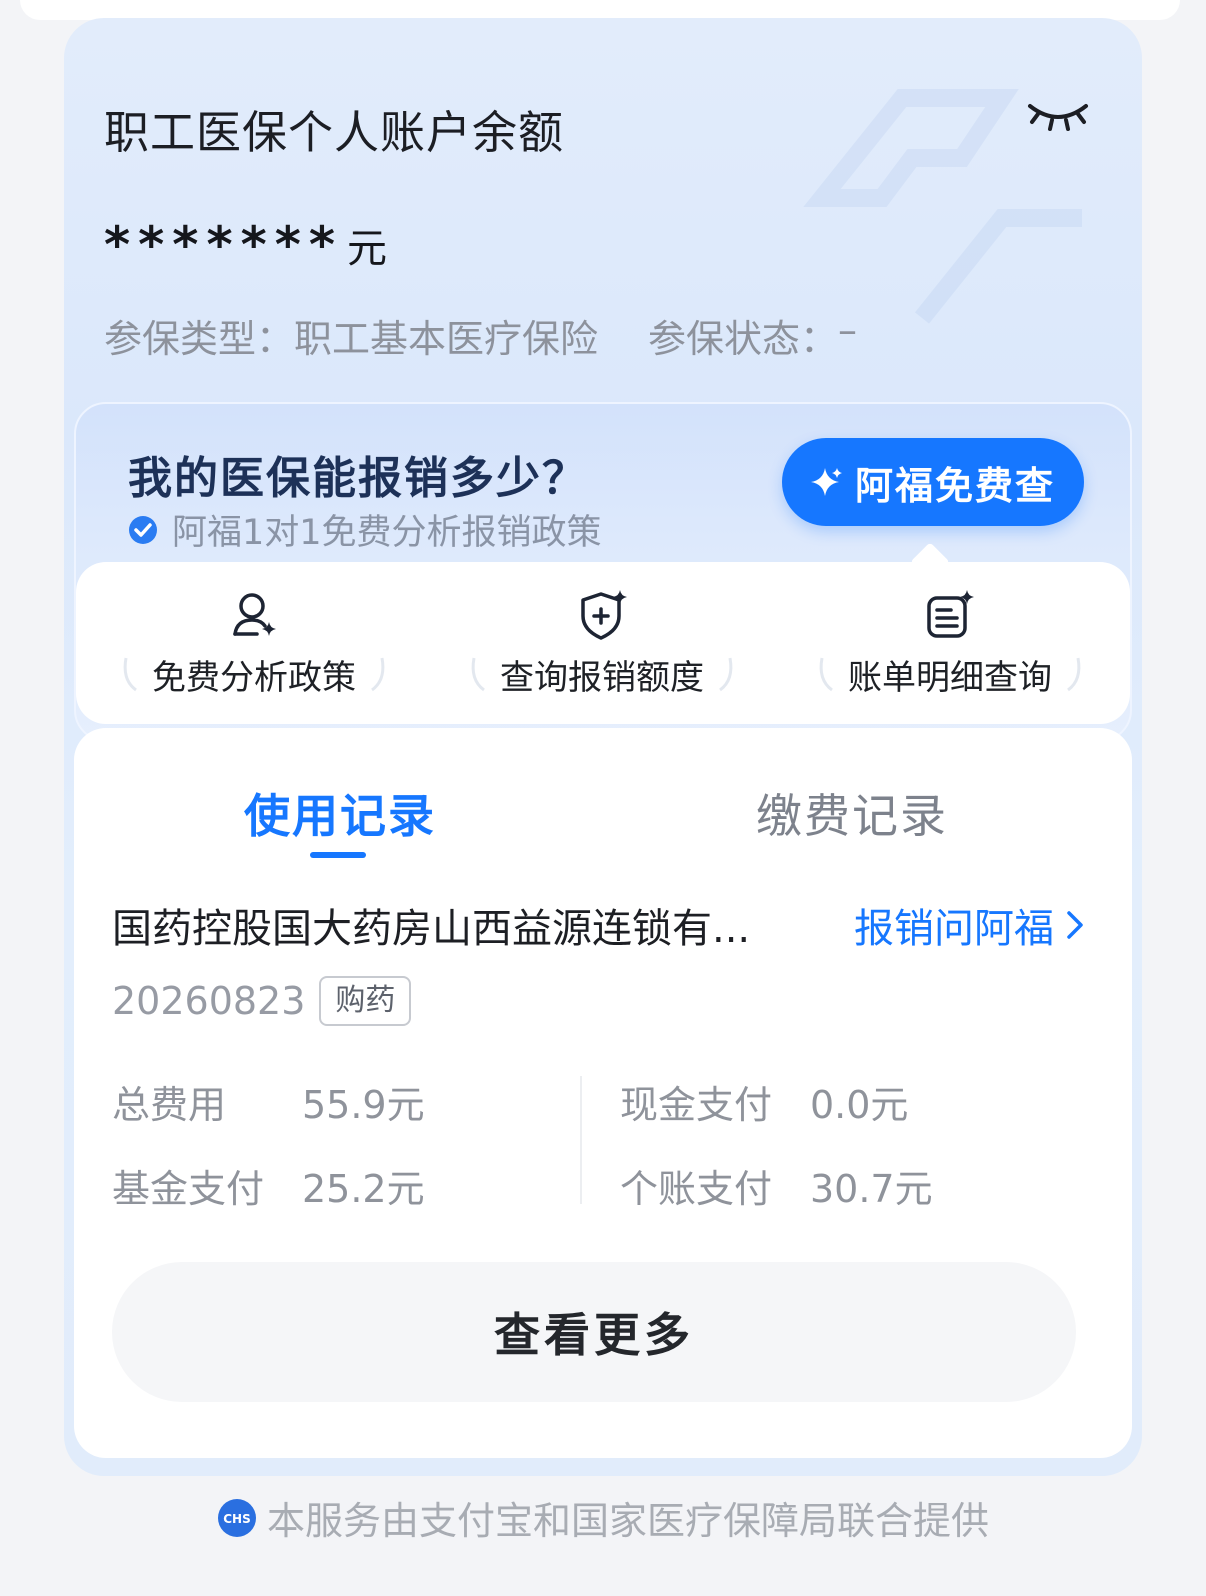 This screenshot has height=1596, width=1206. Describe the element at coordinates (1058, 116) in the screenshot. I see `eye-closed-icon` at that location.